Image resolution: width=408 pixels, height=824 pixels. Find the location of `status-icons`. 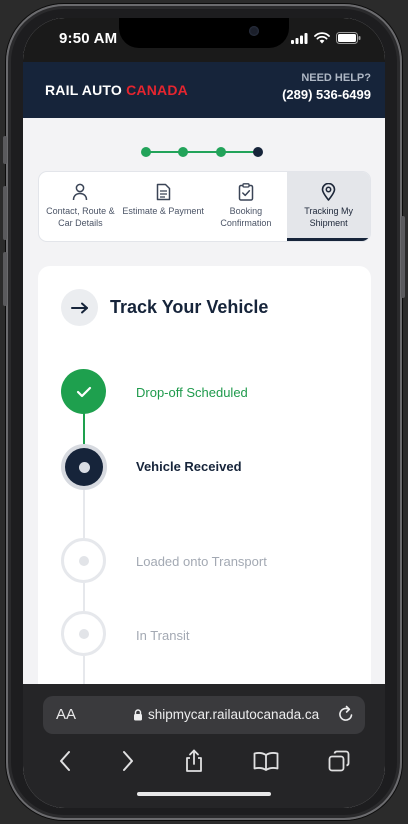

status-icons is located at coordinates (326, 38).